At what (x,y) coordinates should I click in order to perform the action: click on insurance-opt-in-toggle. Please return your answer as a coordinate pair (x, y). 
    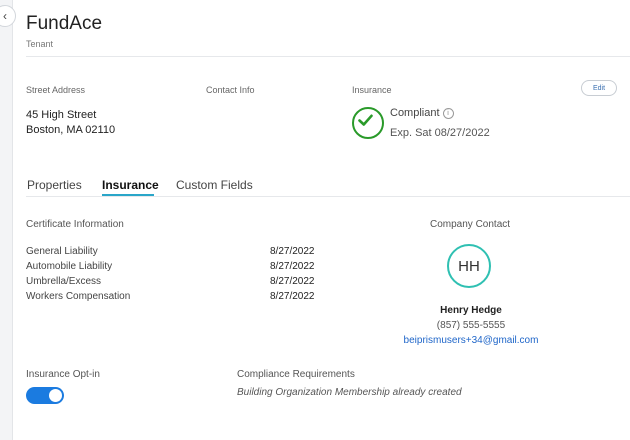
    Looking at the image, I should click on (45, 395).